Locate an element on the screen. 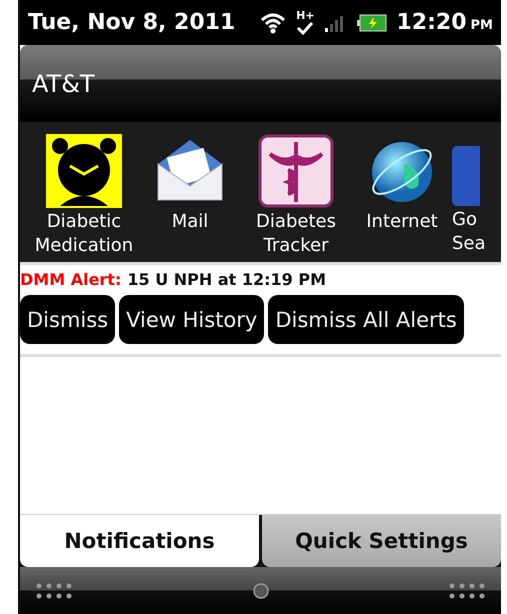 This screenshot has width=507, height=614. panel-tab: Quick Settings is located at coordinates (381, 541).